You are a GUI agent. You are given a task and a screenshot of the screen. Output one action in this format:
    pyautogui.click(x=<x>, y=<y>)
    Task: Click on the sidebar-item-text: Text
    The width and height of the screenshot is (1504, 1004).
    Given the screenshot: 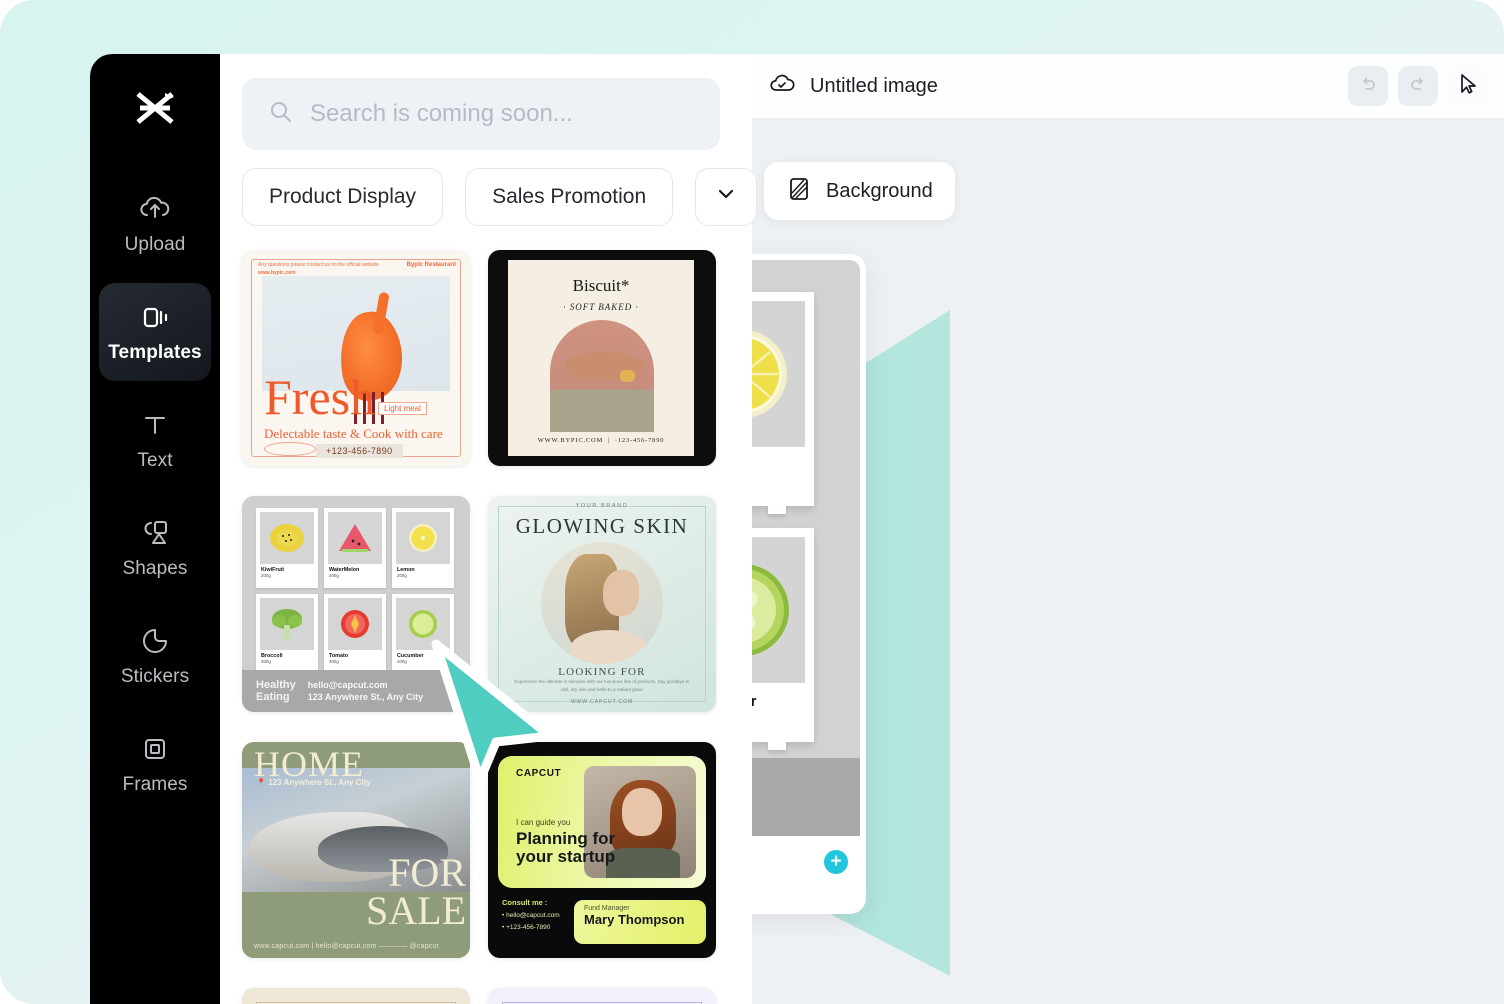 What is the action you would take?
    pyautogui.click(x=155, y=440)
    